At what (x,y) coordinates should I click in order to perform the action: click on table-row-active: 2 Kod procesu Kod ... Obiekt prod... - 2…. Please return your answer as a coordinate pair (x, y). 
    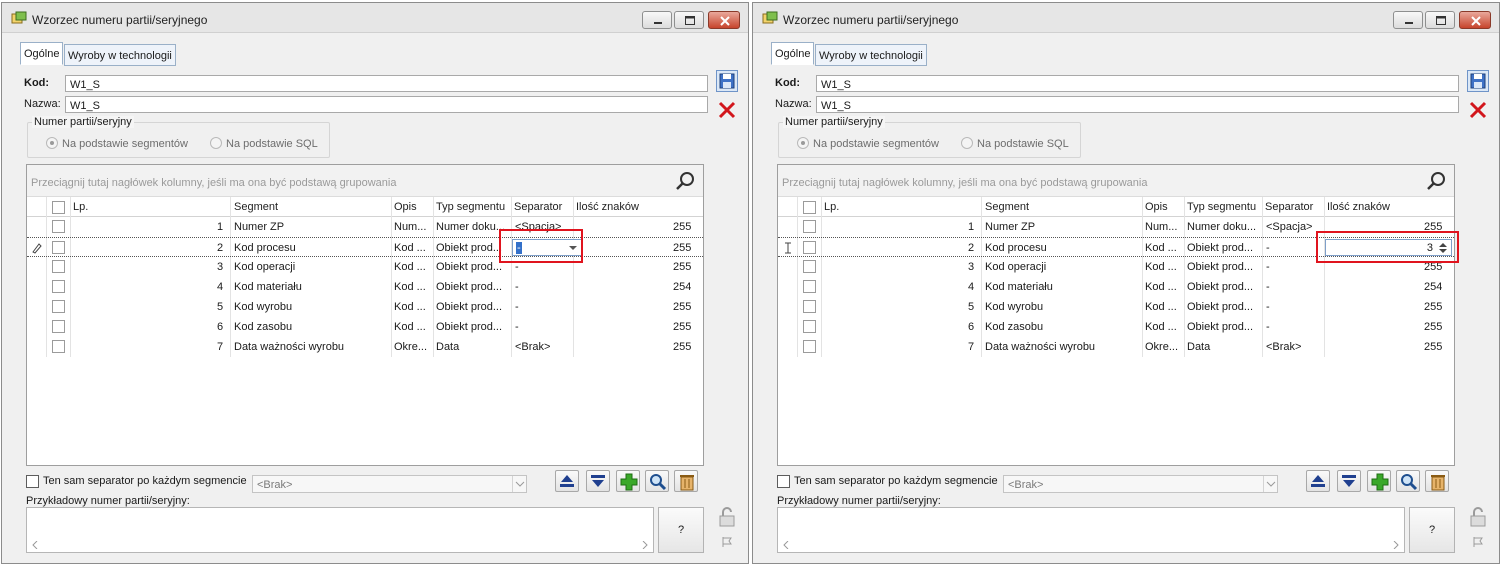
    Looking at the image, I should click on (365, 247).